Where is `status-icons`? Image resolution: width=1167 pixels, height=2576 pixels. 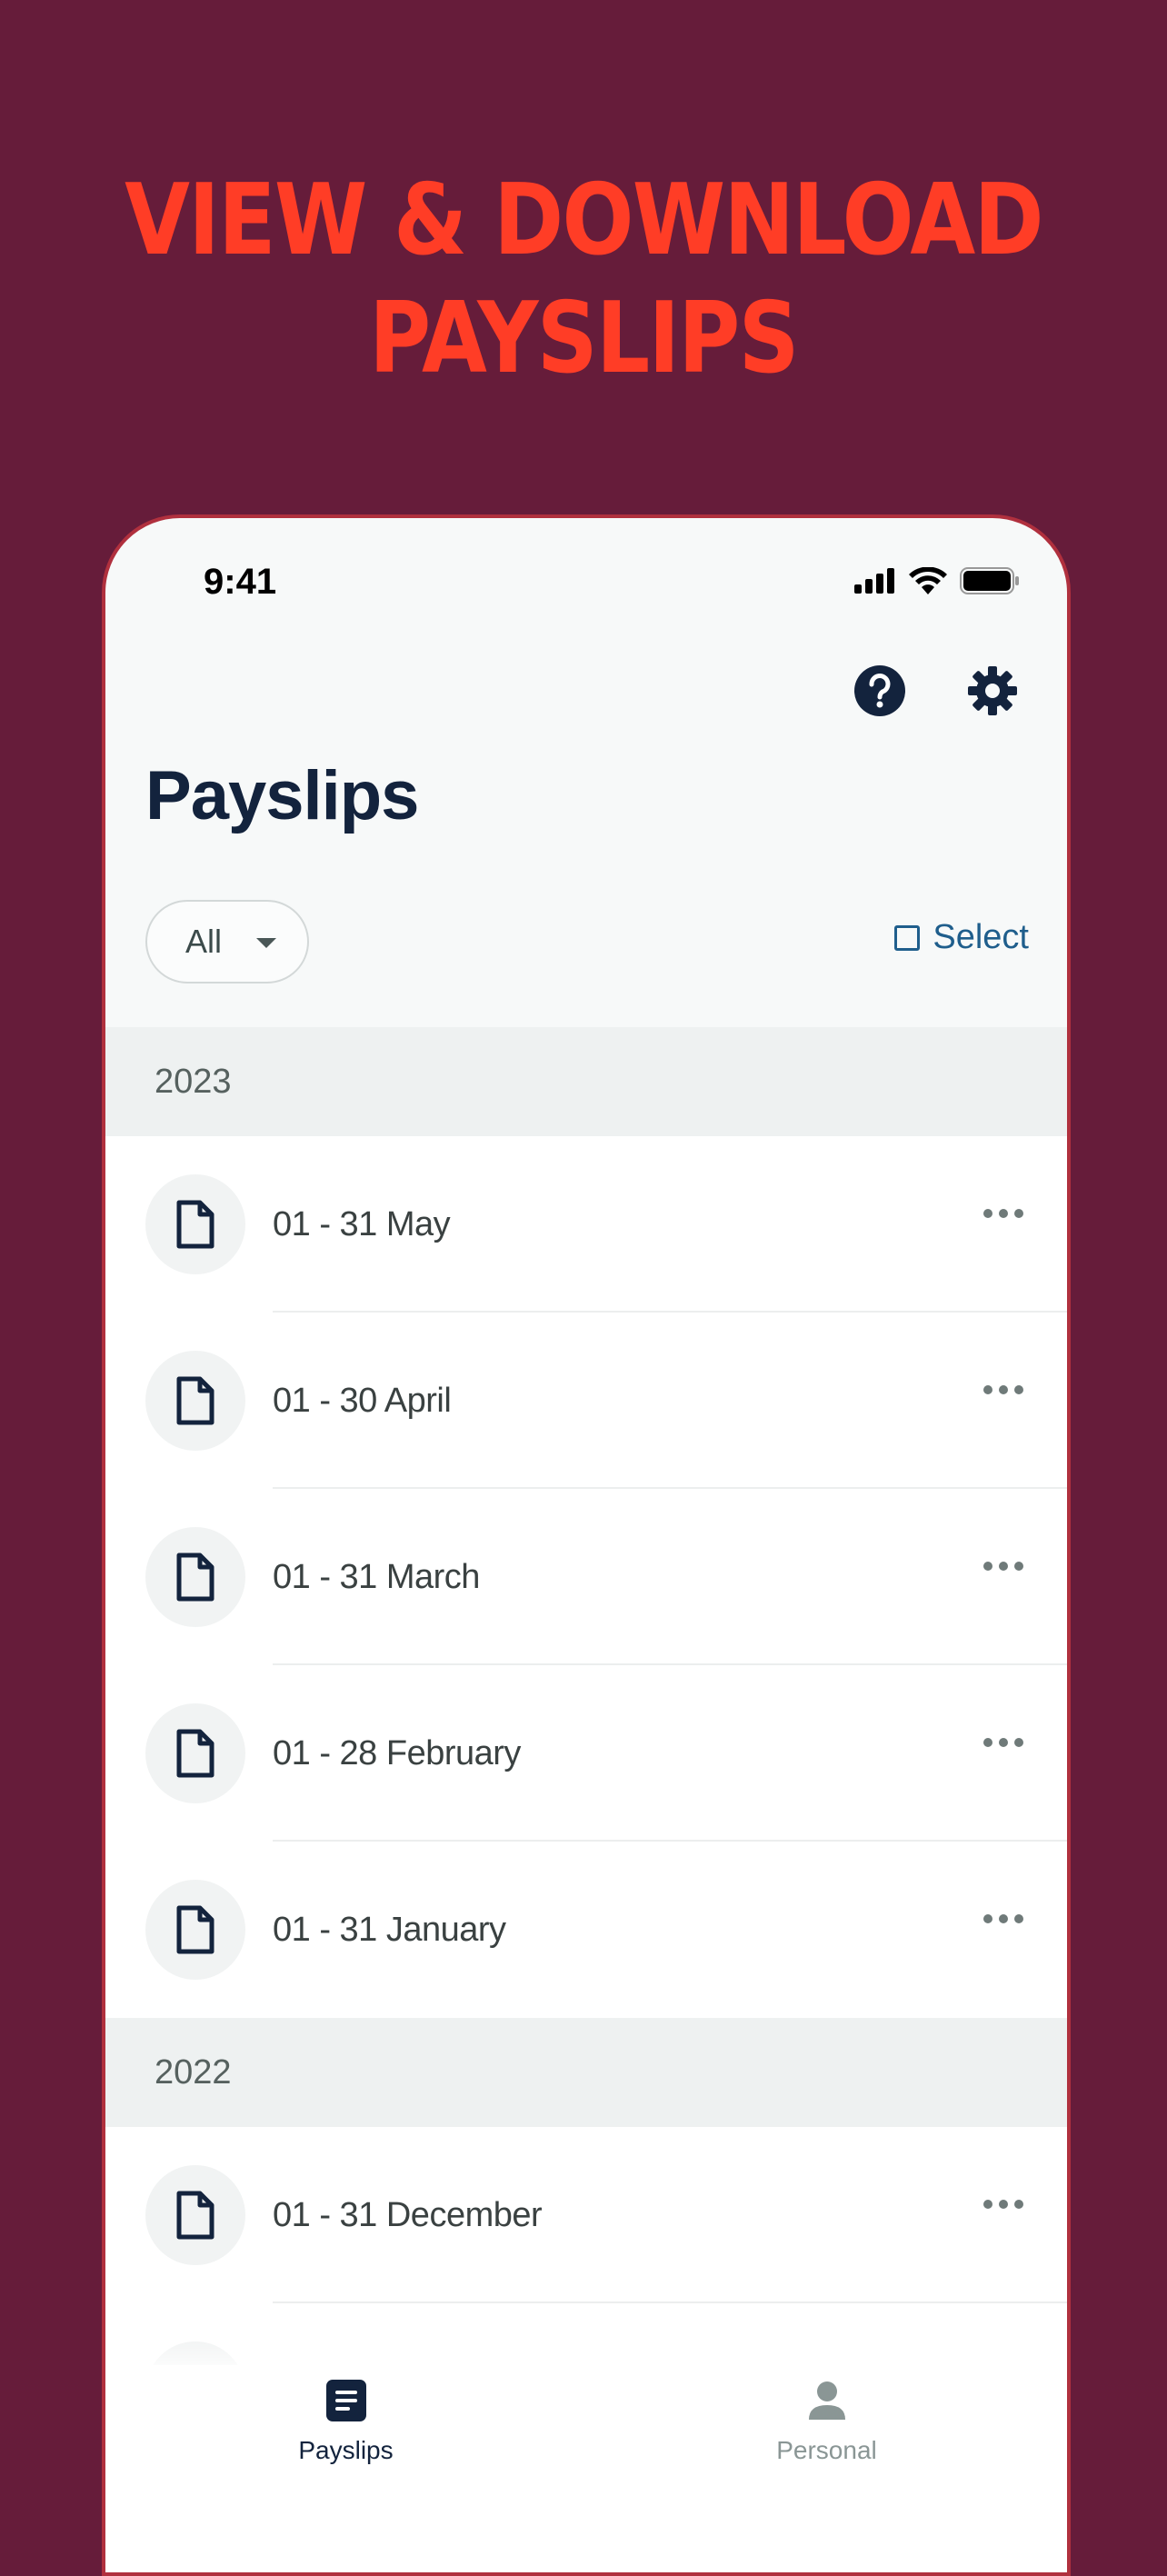
status-icons is located at coordinates (937, 580).